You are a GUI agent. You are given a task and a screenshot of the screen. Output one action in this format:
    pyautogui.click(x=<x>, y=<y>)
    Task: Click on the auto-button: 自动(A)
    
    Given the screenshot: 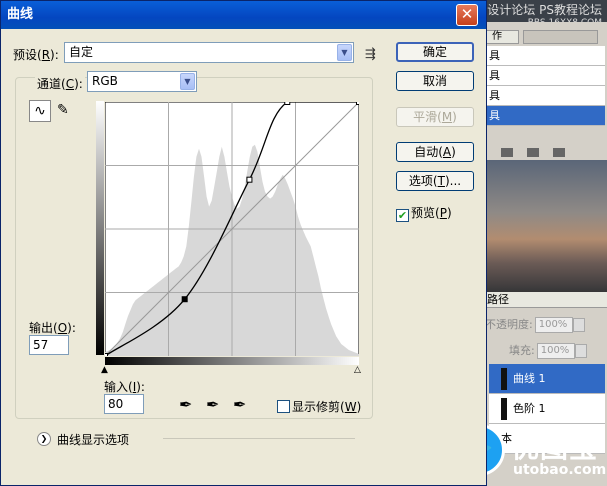 What is the action you would take?
    pyautogui.click(x=435, y=152)
    